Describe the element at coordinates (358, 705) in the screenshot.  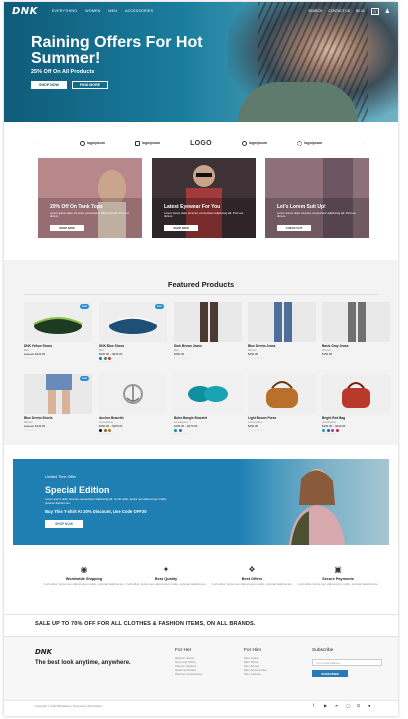
I see `google-icon: G` at that location.